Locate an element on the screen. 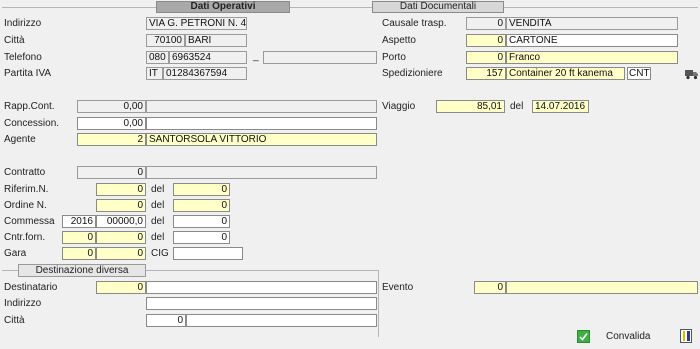 The width and height of the screenshot is (700, 349). tab-dati-documentali: Dati Documentali is located at coordinates (438, 7).